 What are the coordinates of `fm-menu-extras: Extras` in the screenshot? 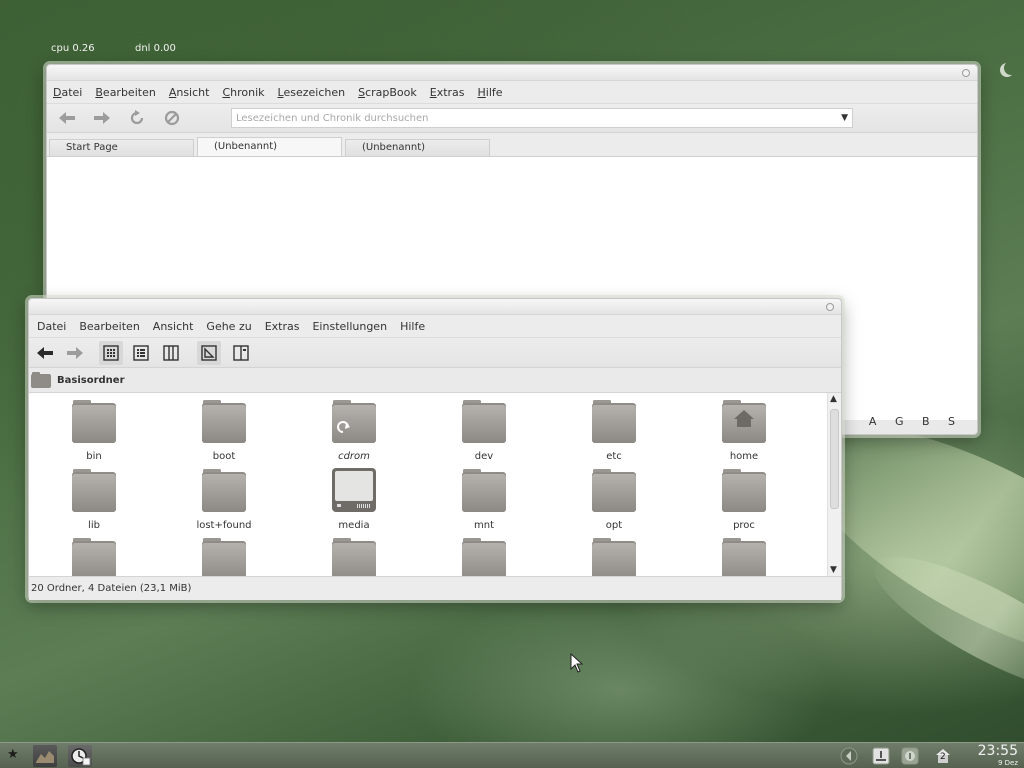 It's located at (282, 326).